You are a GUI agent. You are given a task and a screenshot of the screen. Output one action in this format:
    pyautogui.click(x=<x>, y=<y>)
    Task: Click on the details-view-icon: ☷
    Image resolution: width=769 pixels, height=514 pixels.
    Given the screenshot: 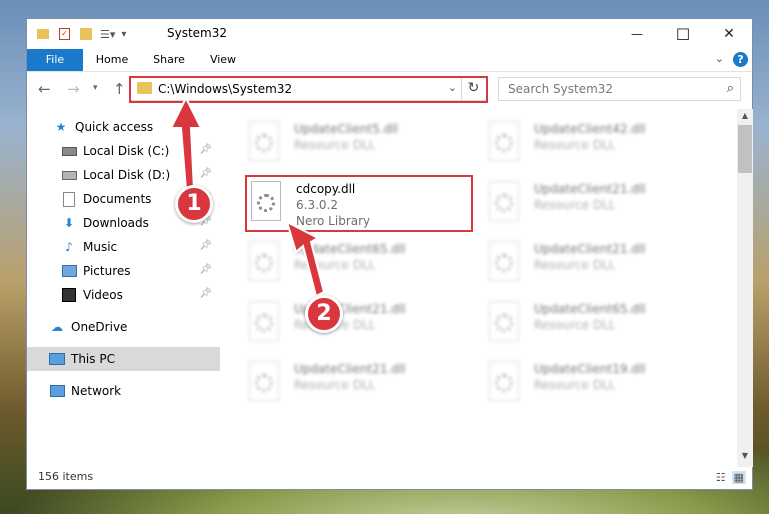 What is the action you would take?
    pyautogui.click(x=721, y=477)
    